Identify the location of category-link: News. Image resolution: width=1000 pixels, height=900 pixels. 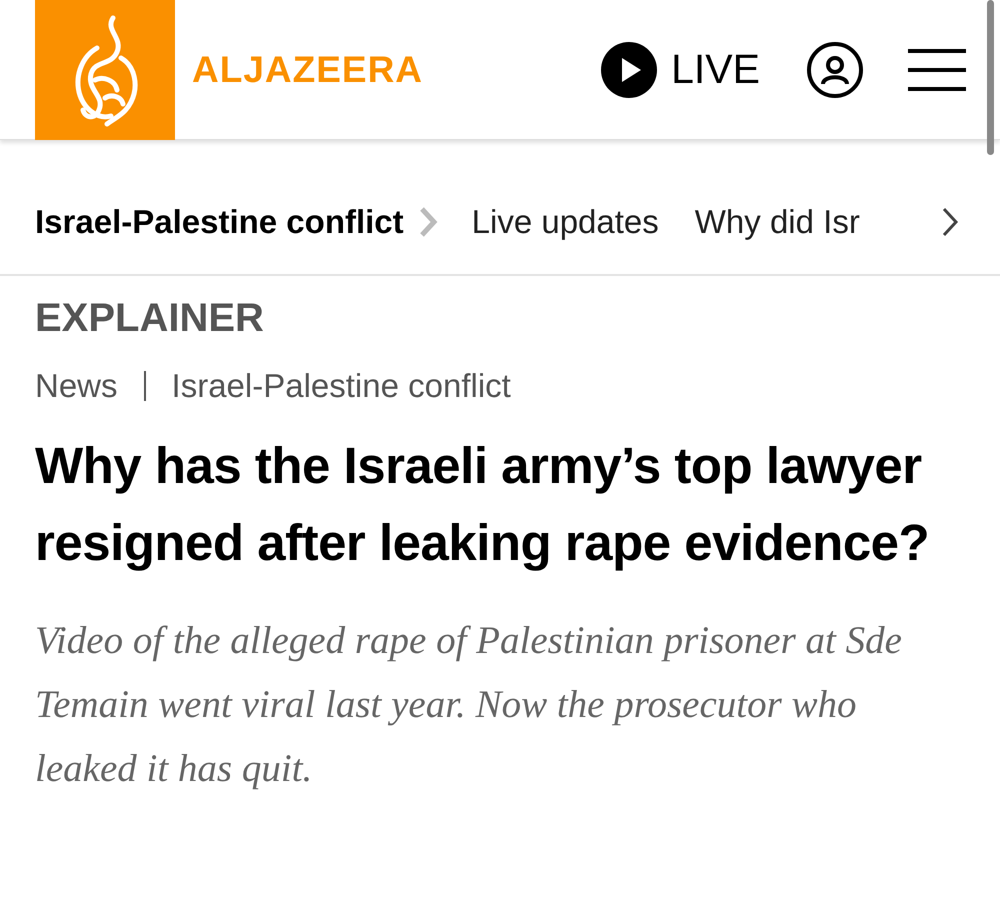
(76, 386).